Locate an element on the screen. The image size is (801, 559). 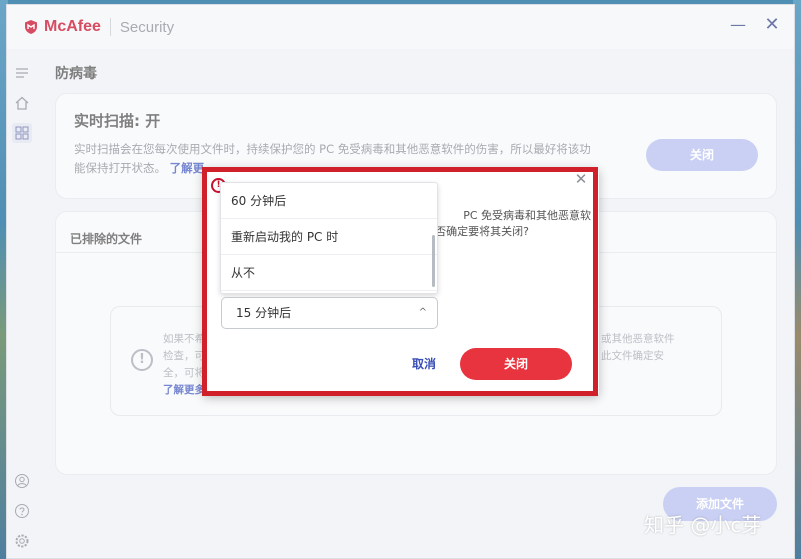
dropdown-option-60-min: 60 分钟后 is located at coordinates (329, 201).